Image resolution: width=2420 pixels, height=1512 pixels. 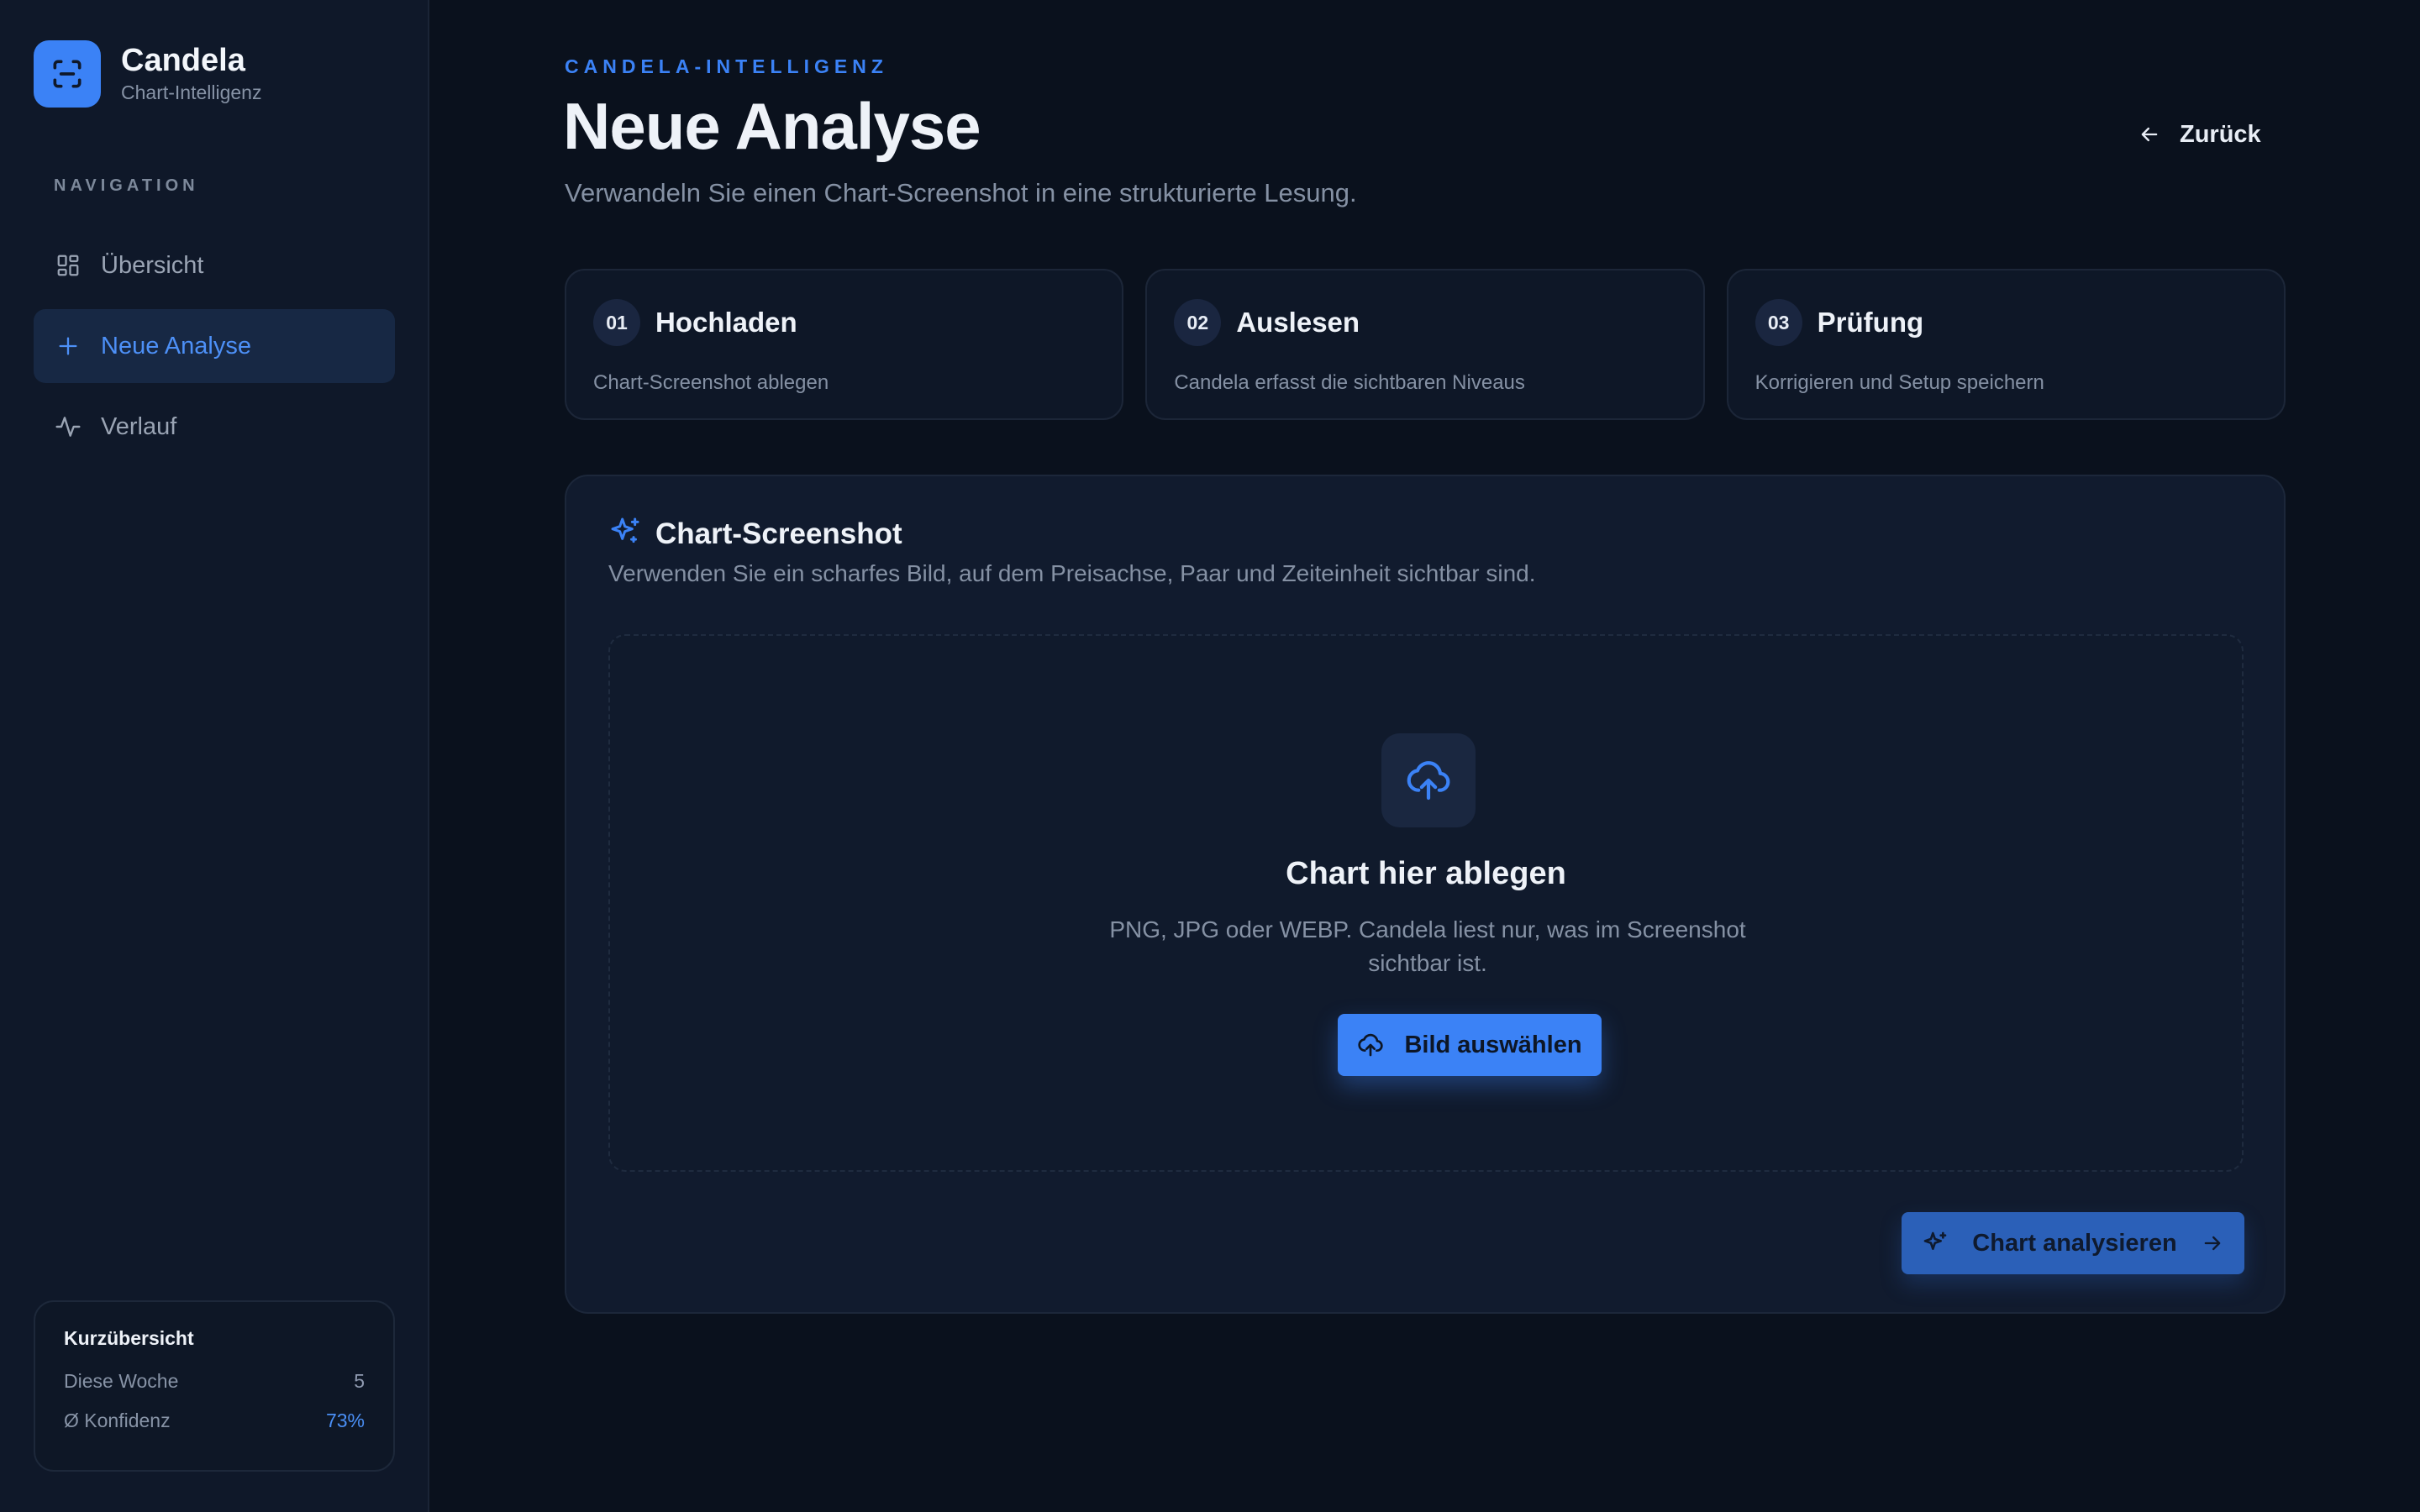 What do you see at coordinates (214, 1421) in the screenshot?
I see `summary-row-confidence: Ø Konfidenz 73%` at bounding box center [214, 1421].